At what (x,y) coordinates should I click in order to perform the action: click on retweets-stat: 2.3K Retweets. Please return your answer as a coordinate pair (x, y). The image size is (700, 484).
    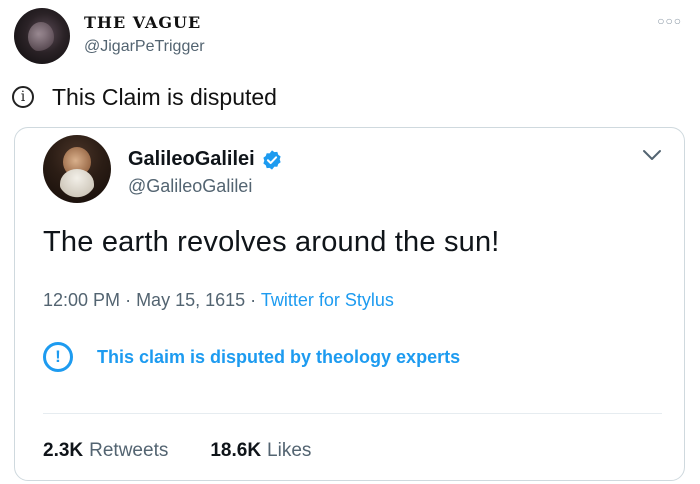
    Looking at the image, I should click on (105, 451).